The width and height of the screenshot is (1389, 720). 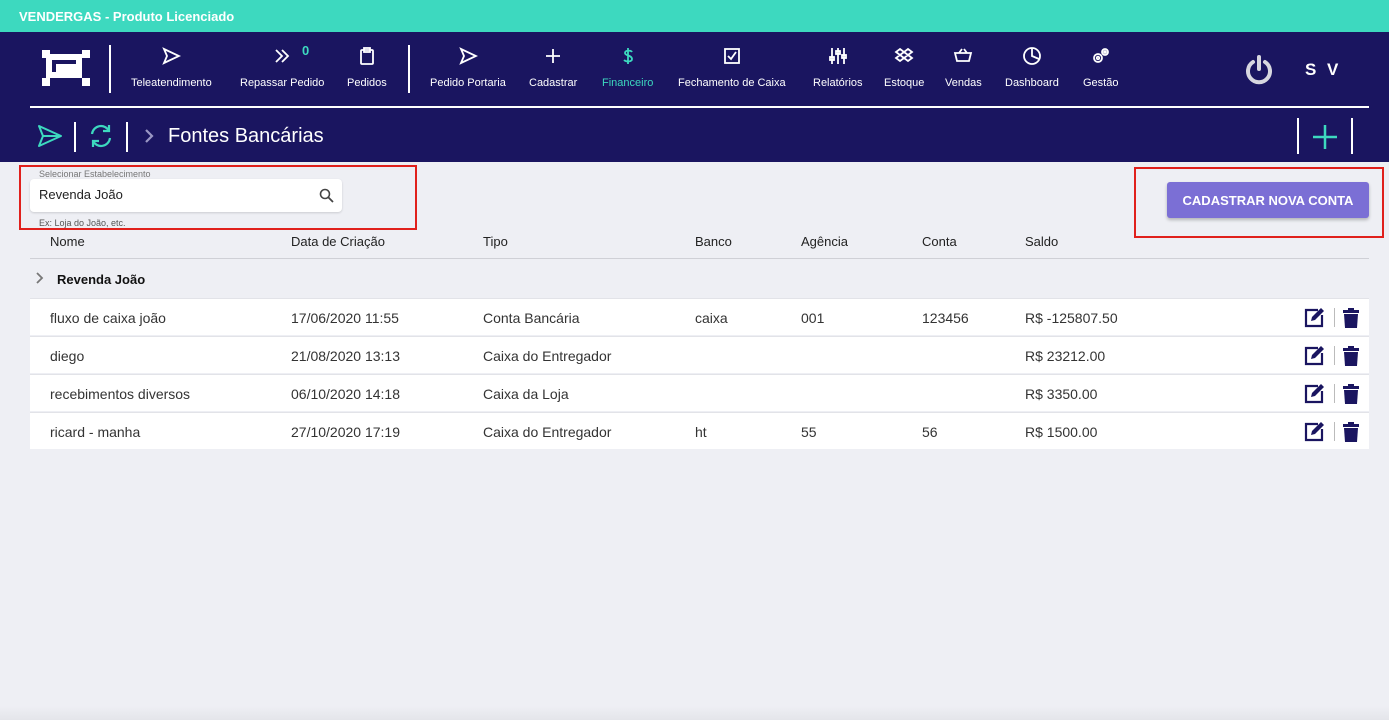 I want to click on table-header-divider, so click(x=699, y=258).